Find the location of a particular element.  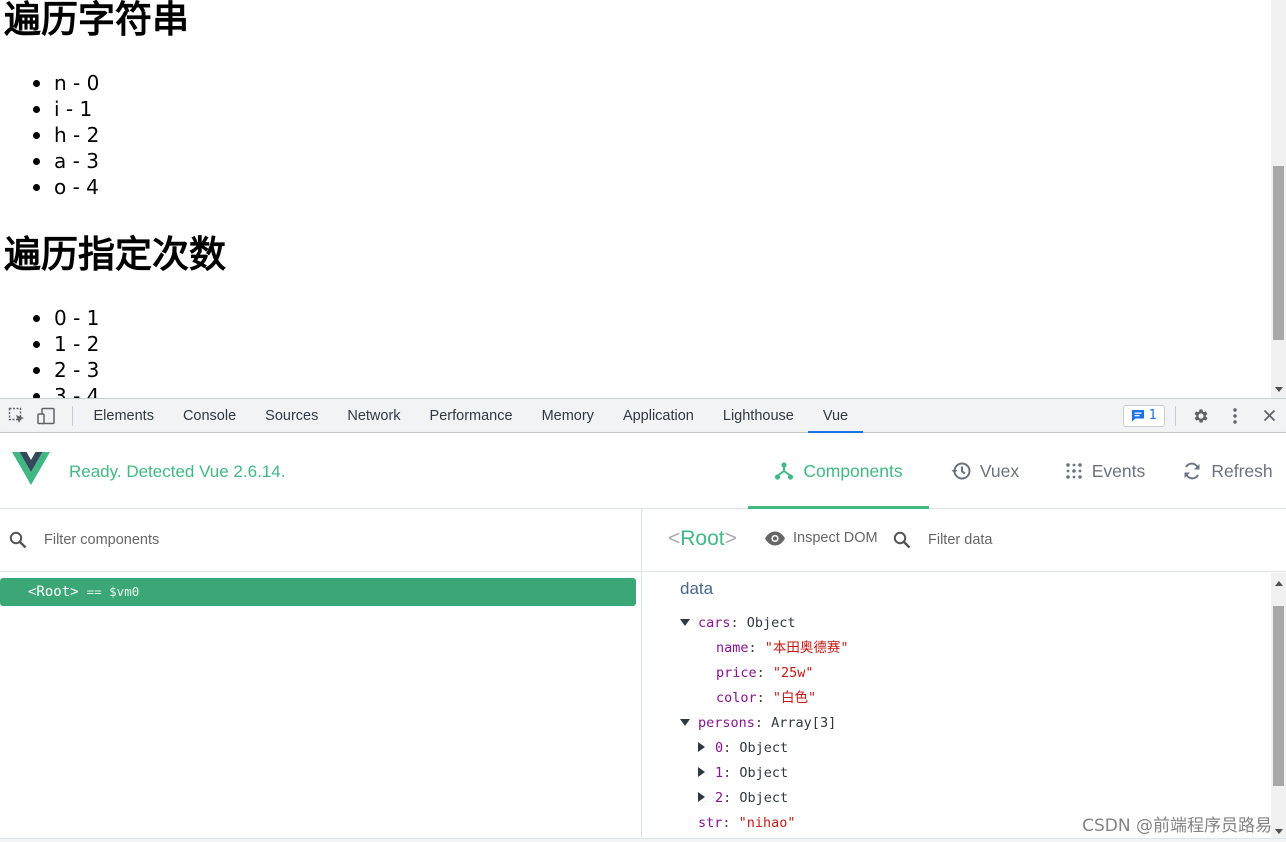

nav-refresh: Refresh is located at coordinates (1227, 471).